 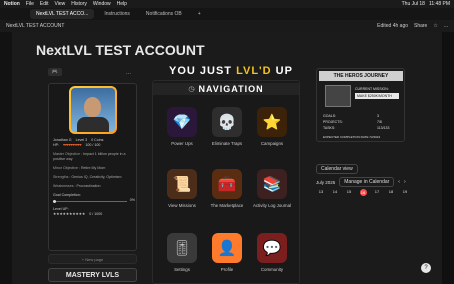 I want to click on right-sidebar, so click(x=448, y=158).